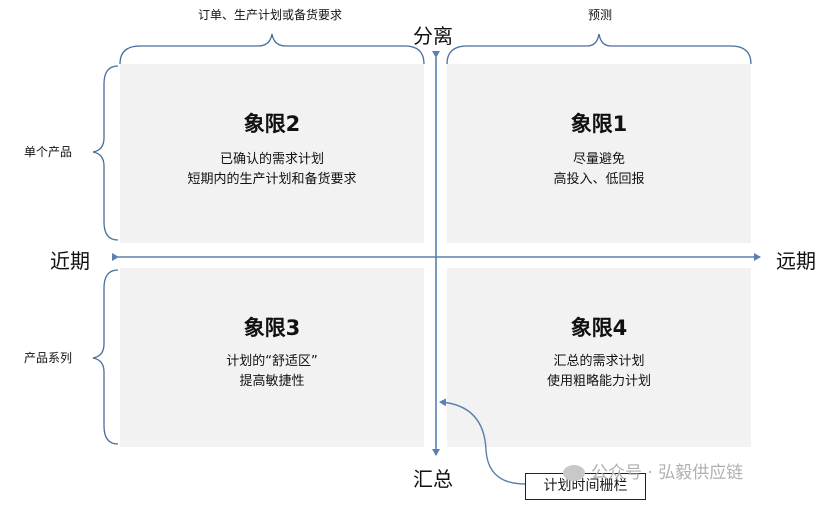  What do you see at coordinates (433, 479) in the screenshot?
I see `axis-label-bottom: 汇总` at bounding box center [433, 479].